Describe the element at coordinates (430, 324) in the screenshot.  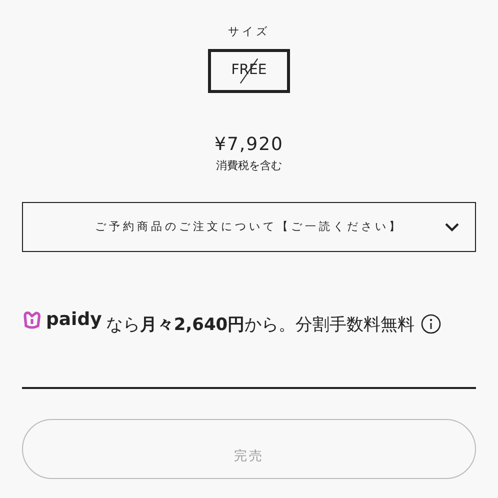
I see `info-icon` at that location.